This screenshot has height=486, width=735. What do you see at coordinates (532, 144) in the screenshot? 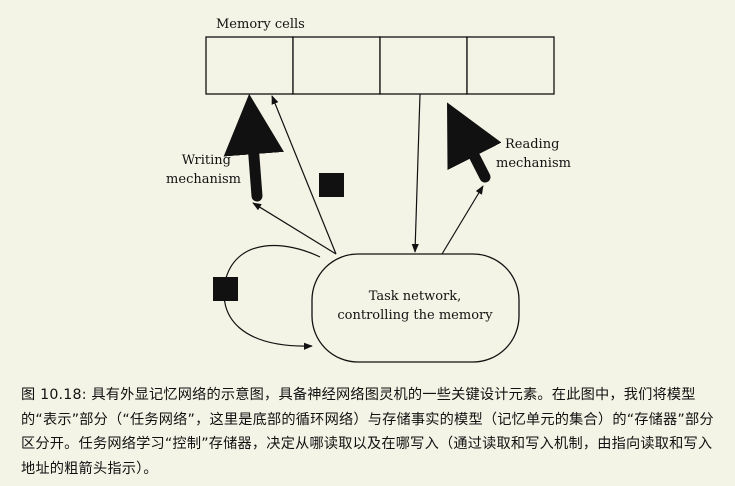
I see `reading-label-line1: Reading` at bounding box center [532, 144].